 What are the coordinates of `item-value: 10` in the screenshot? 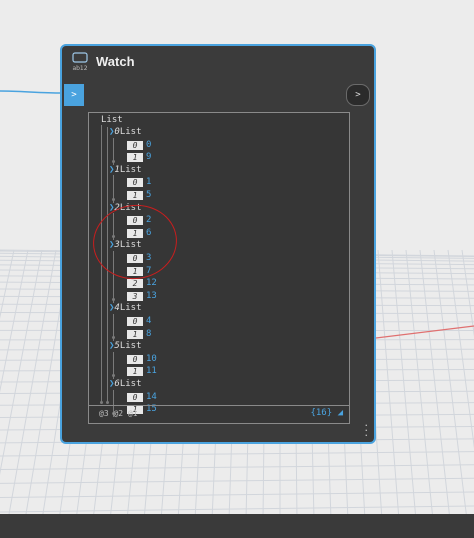 It's located at (151, 359).